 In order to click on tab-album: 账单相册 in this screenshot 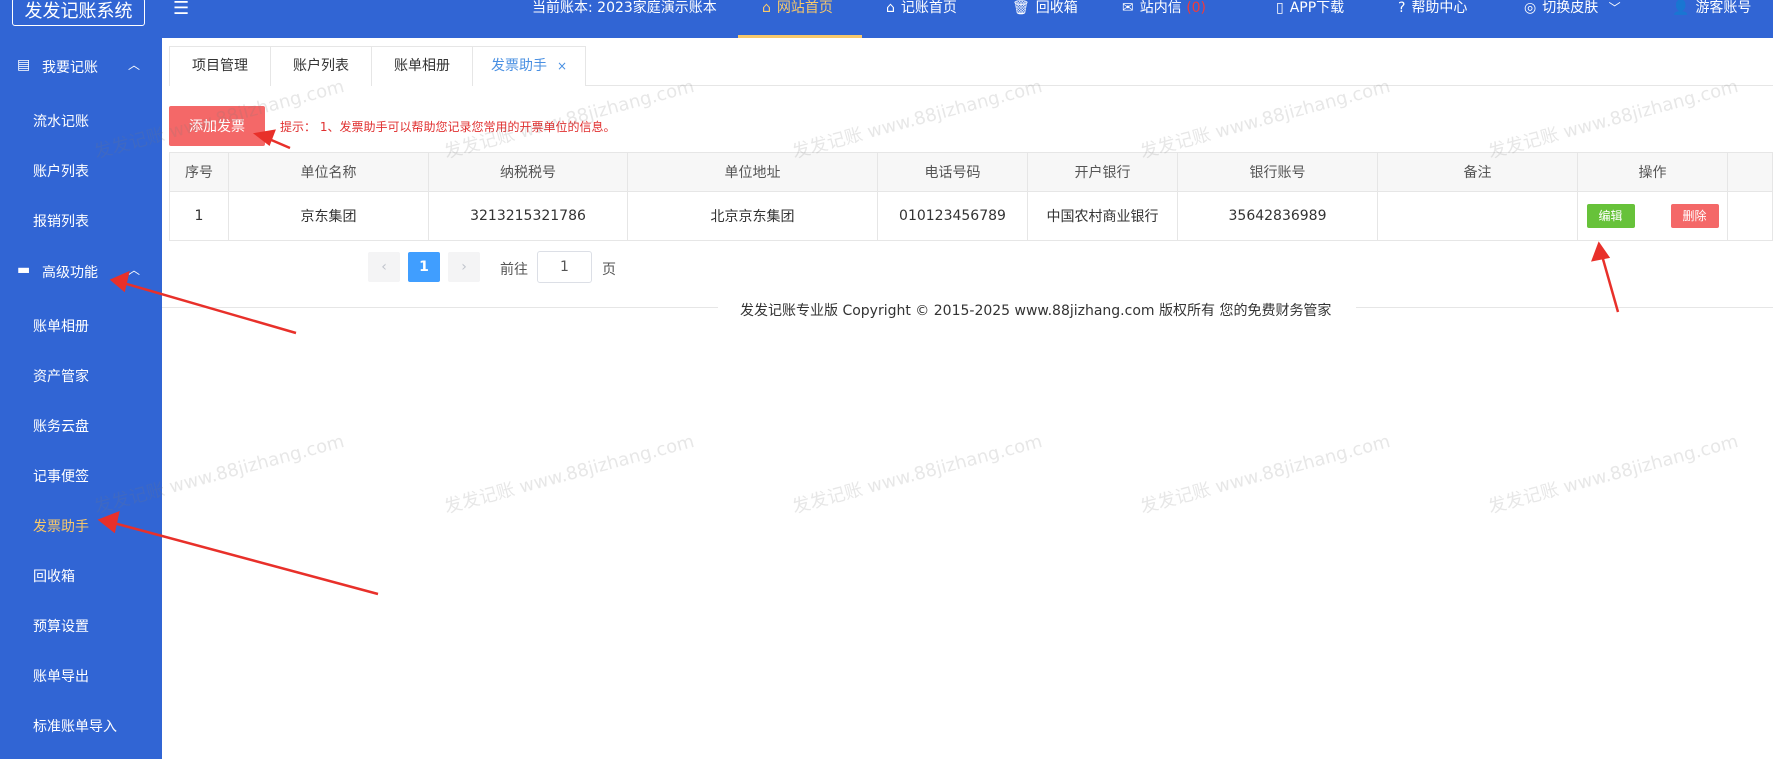, I will do `click(422, 66)`.